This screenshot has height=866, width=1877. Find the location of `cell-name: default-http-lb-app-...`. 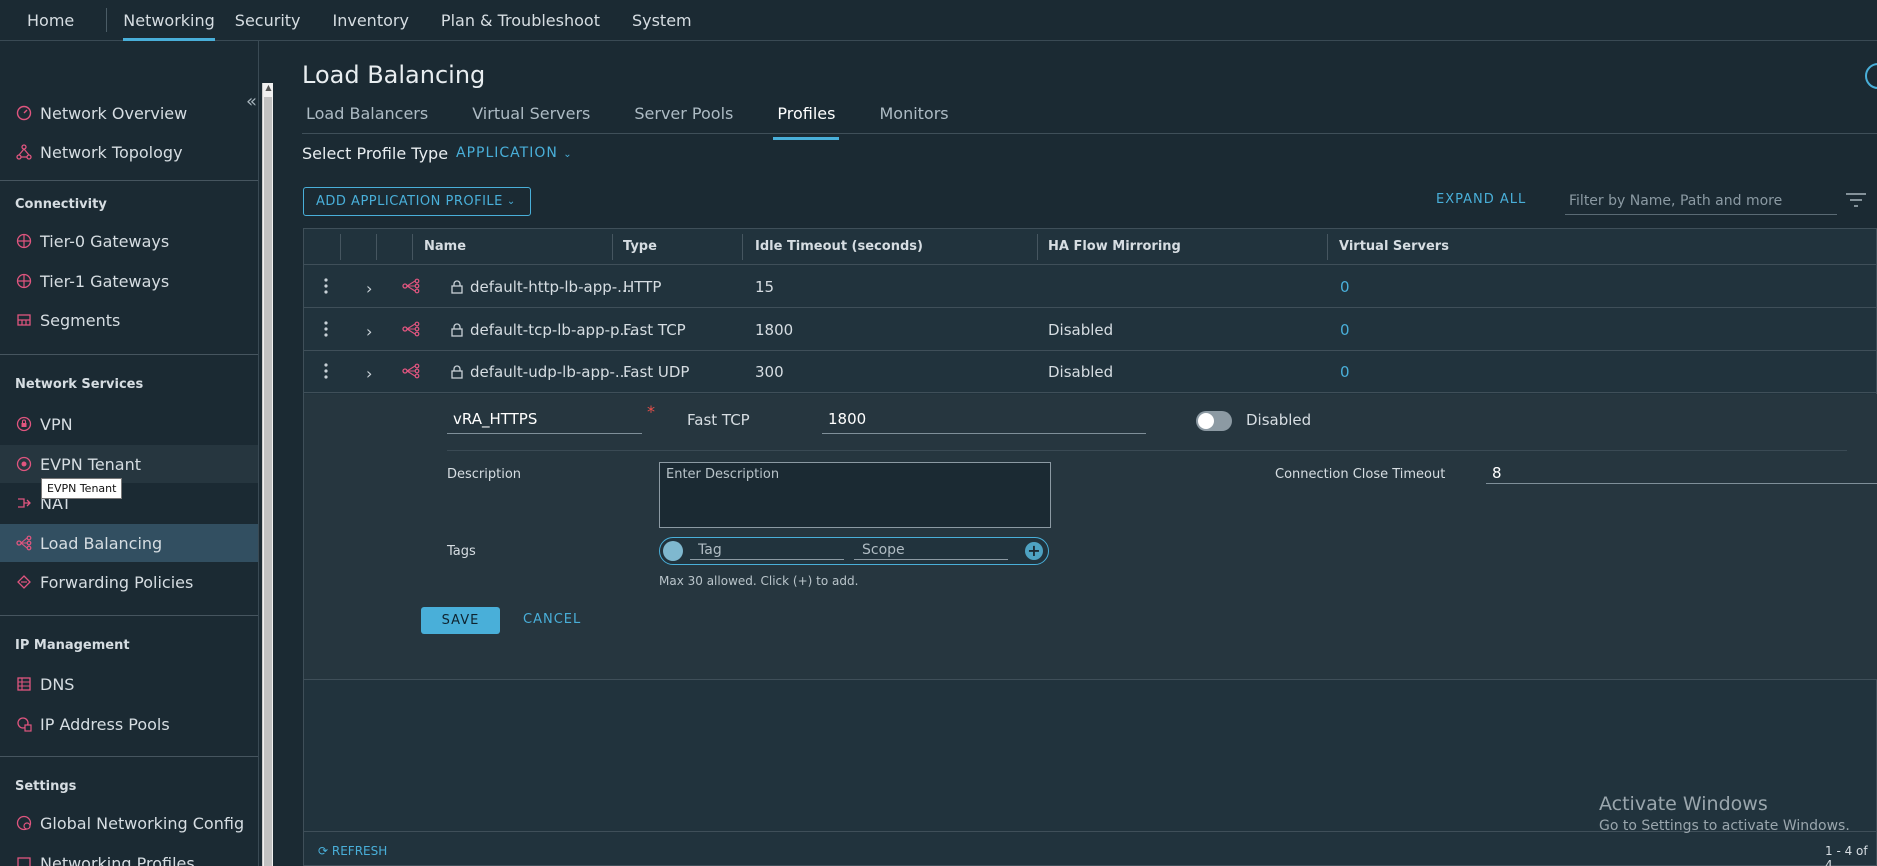

cell-name: default-http-lb-app-... is located at coordinates (550, 287).